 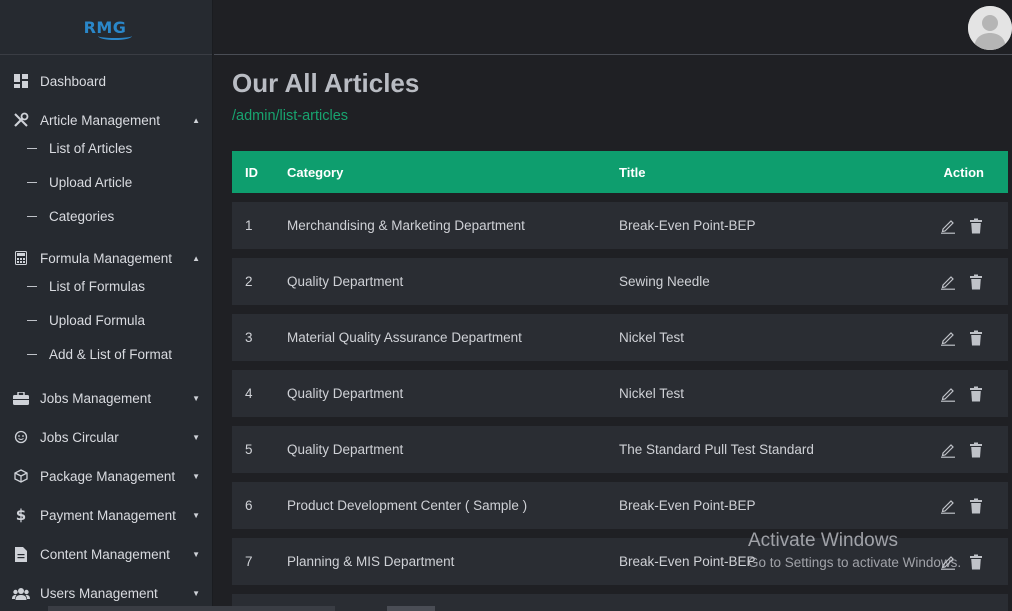 I want to click on sidebar-item-label: Formula Management, so click(x=106, y=258).